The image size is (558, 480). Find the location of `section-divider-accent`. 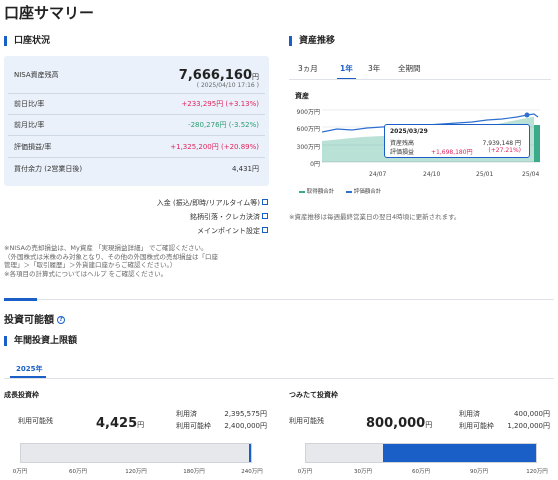

section-divider-accent is located at coordinates (20, 299).